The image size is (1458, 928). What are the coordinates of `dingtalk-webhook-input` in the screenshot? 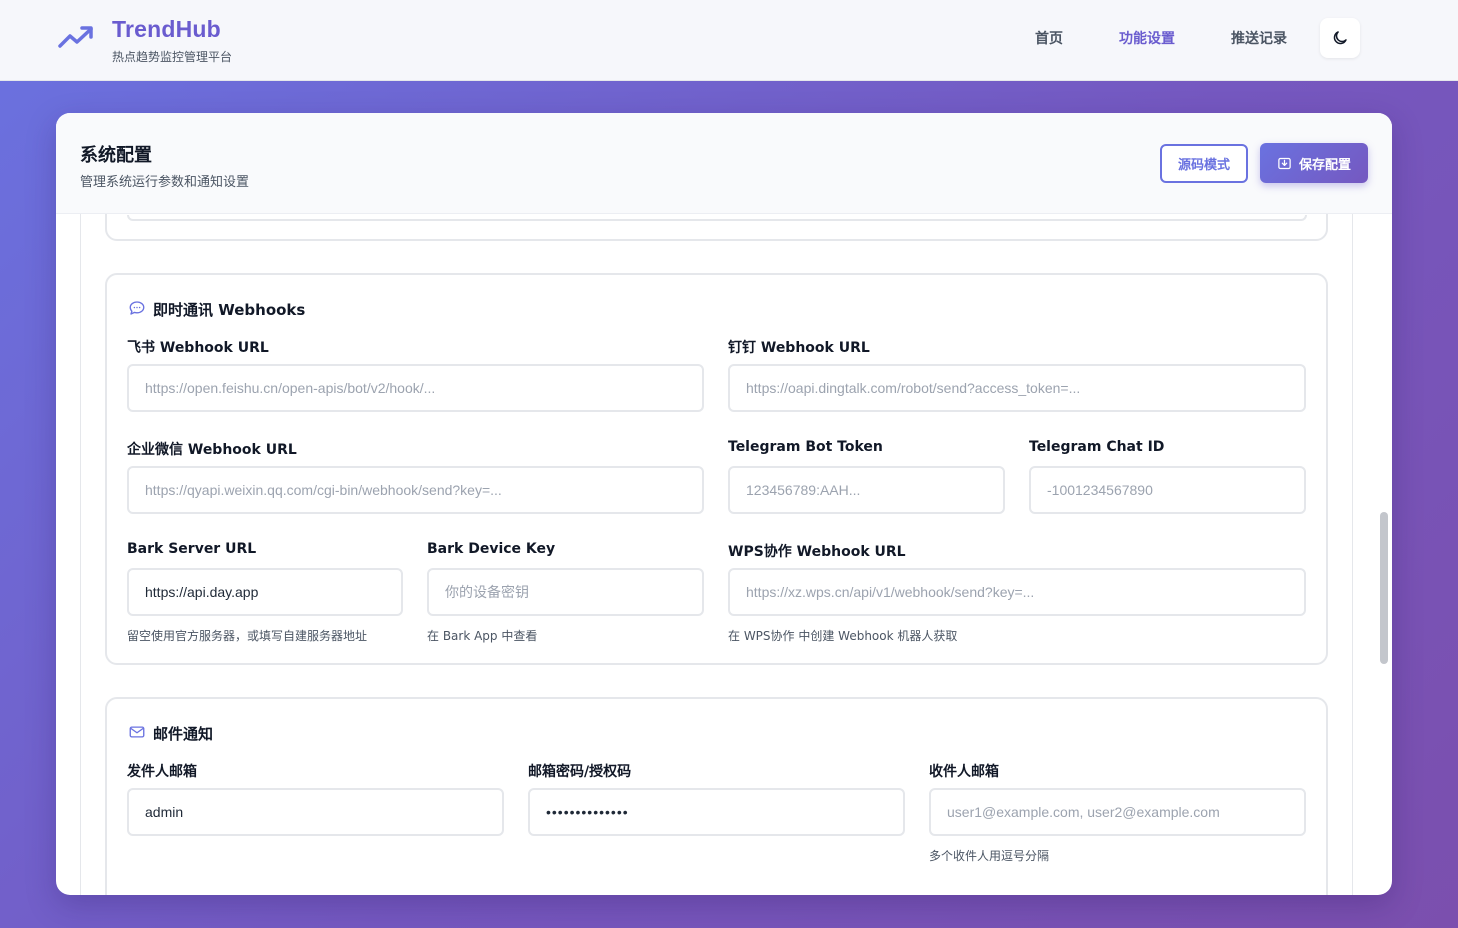 It's located at (1017, 388).